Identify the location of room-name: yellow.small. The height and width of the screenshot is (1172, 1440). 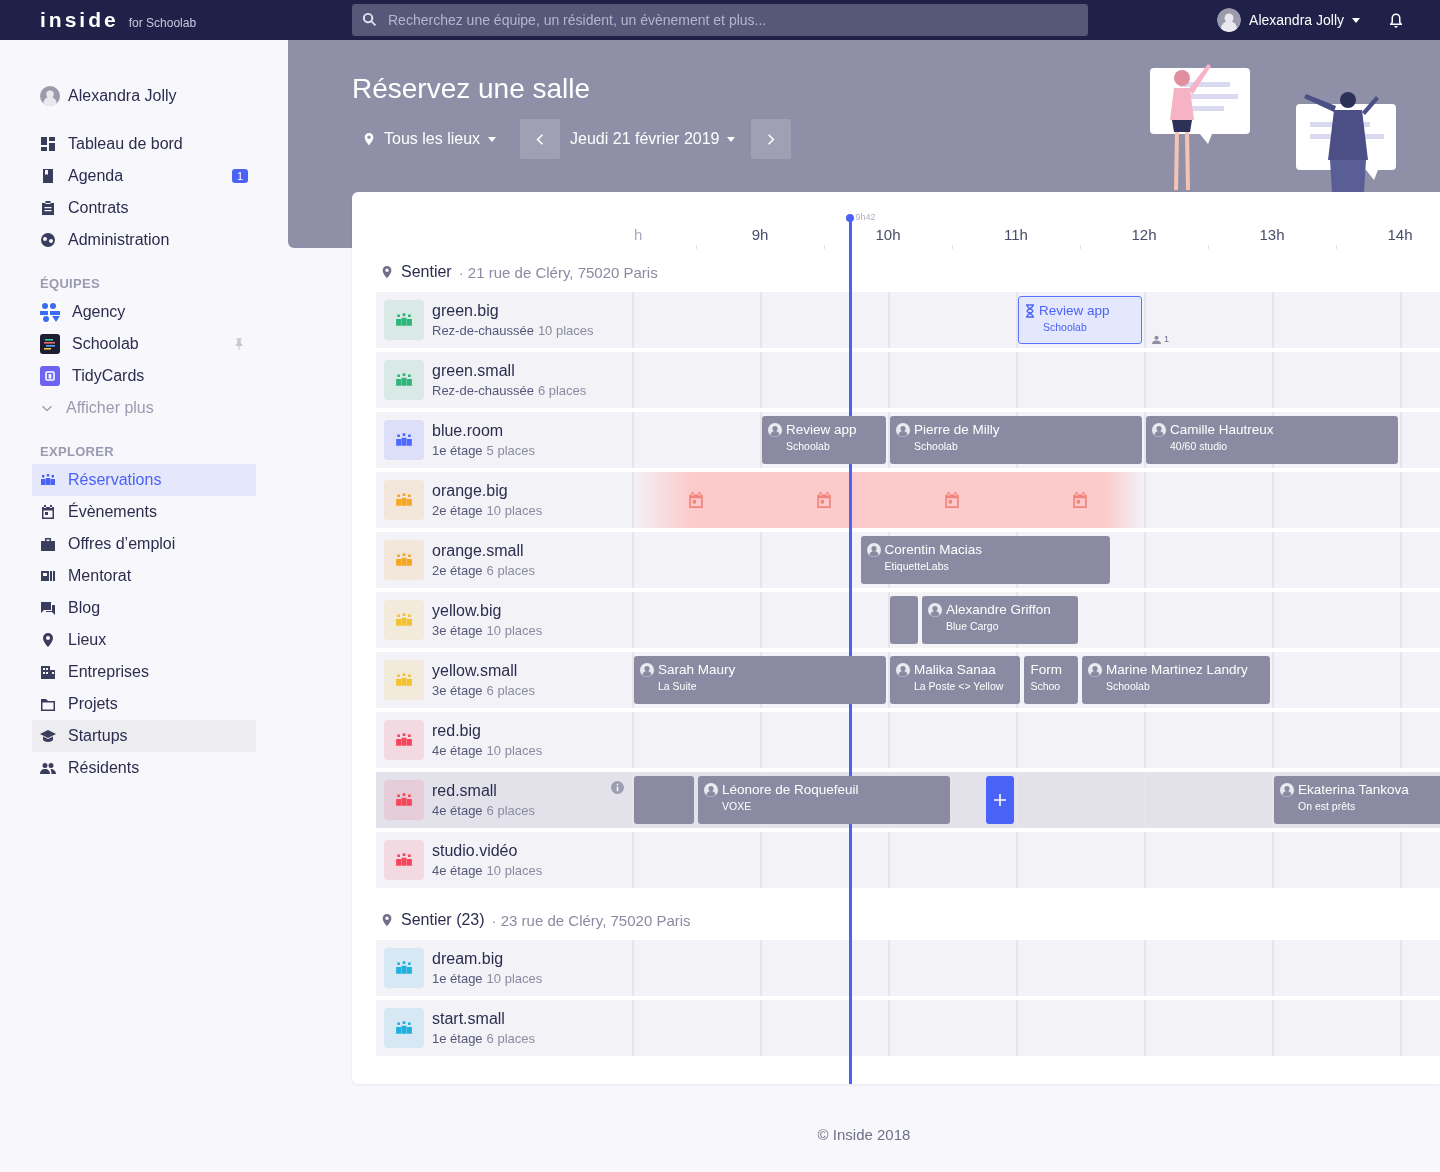
(475, 671).